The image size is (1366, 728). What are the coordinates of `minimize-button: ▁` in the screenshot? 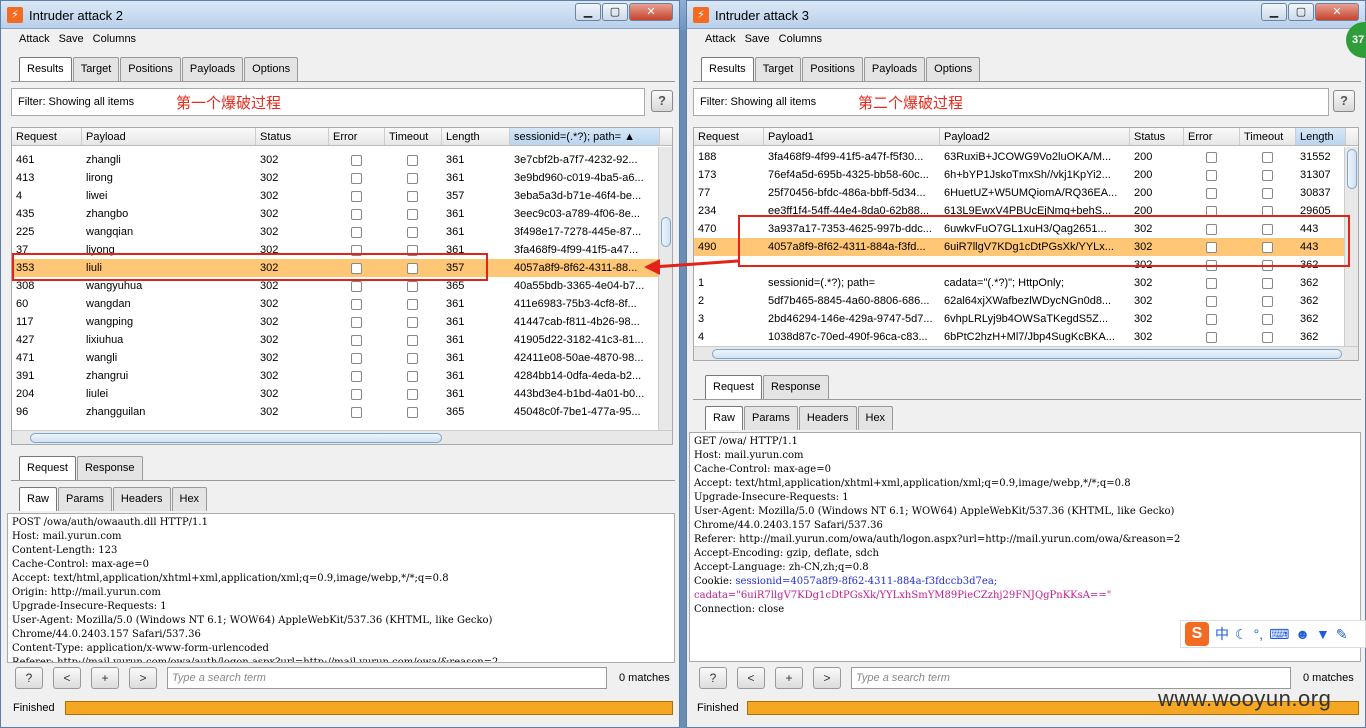 It's located at (588, 12).